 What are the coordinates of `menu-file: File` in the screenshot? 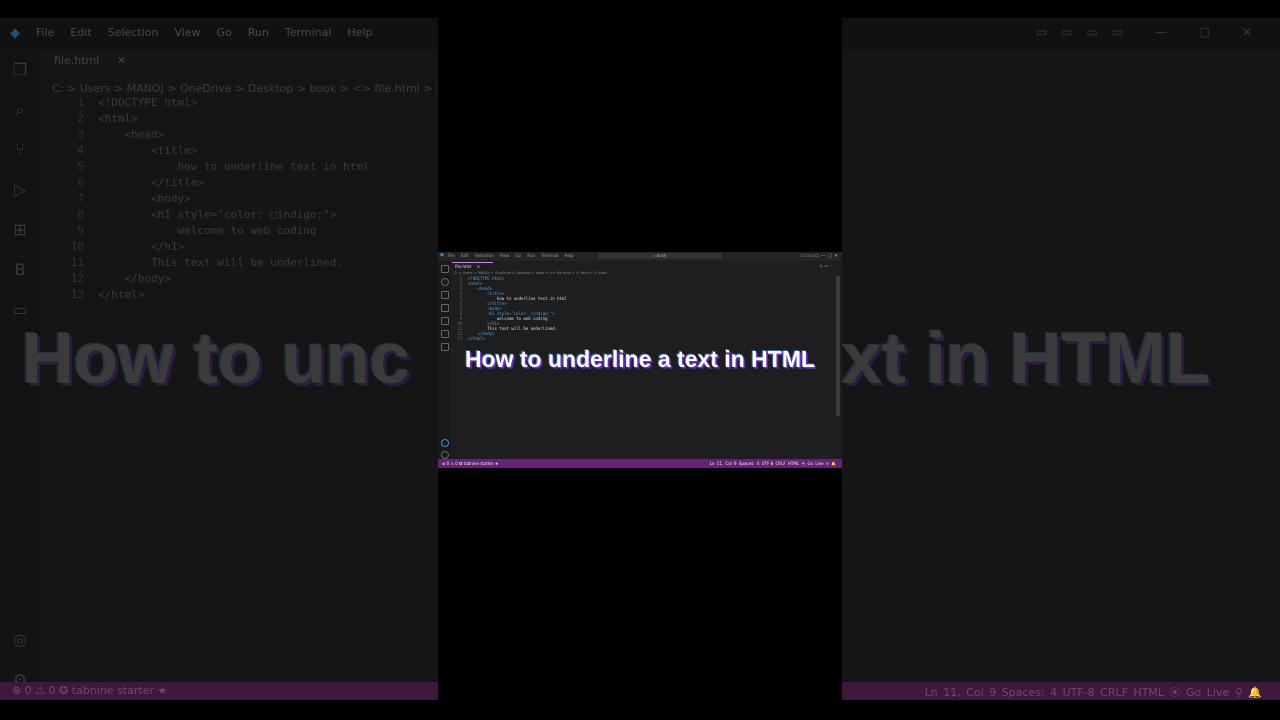 It's located at (451, 255).